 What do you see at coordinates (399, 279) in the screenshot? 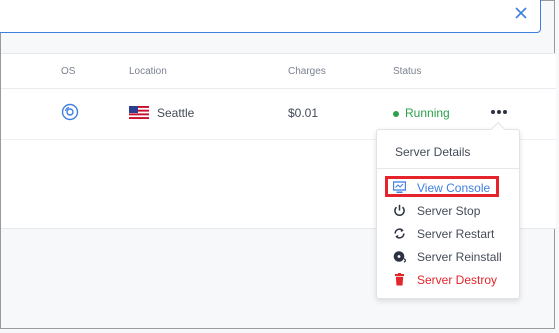
I see `trash-icon` at bounding box center [399, 279].